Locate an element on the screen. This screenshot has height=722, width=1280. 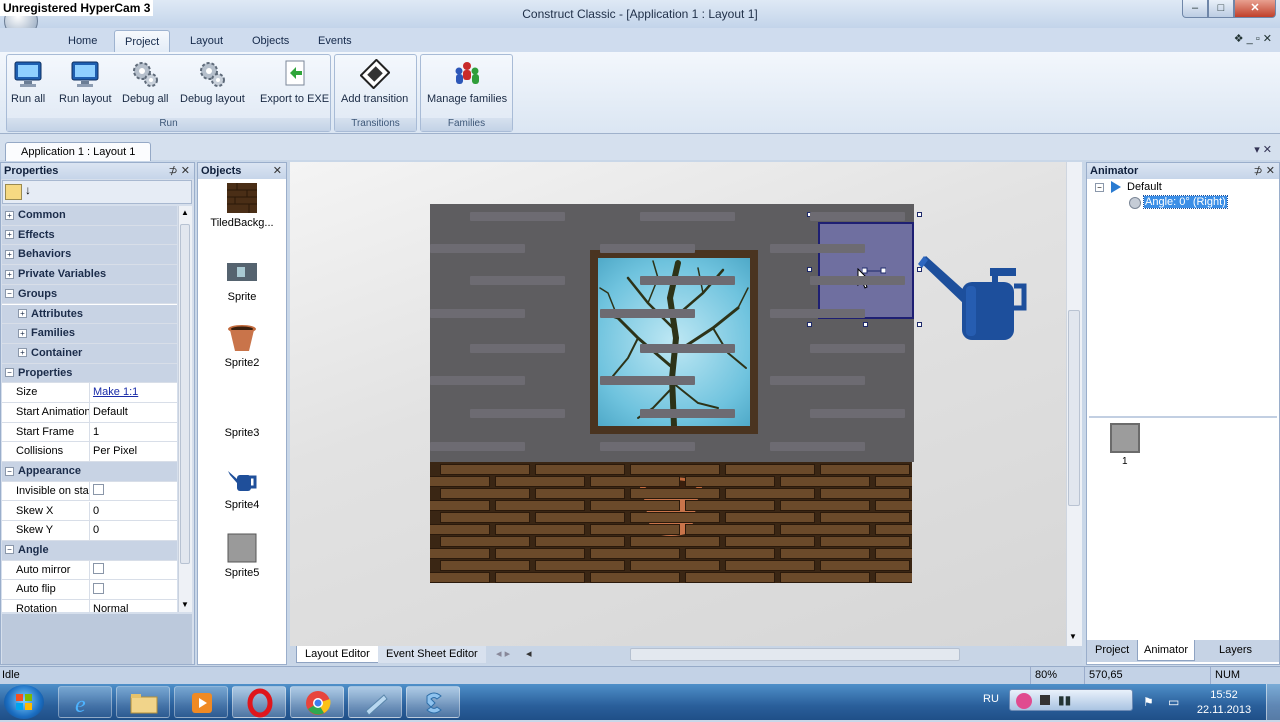
export-to-exe-button: Export to EXE is located at coordinates (294, 82).